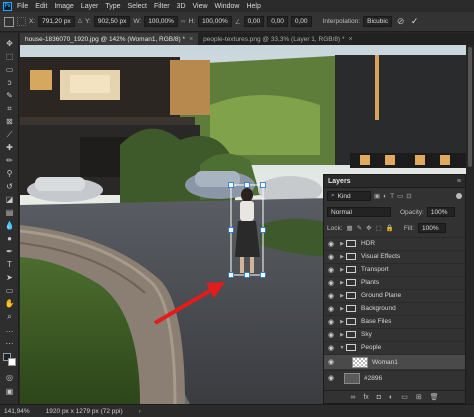 Image resolution: width=474 pixels, height=417 pixels. What do you see at coordinates (9, 160) in the screenshot?
I see `brush-tool-icon: ✏` at bounding box center [9, 160].